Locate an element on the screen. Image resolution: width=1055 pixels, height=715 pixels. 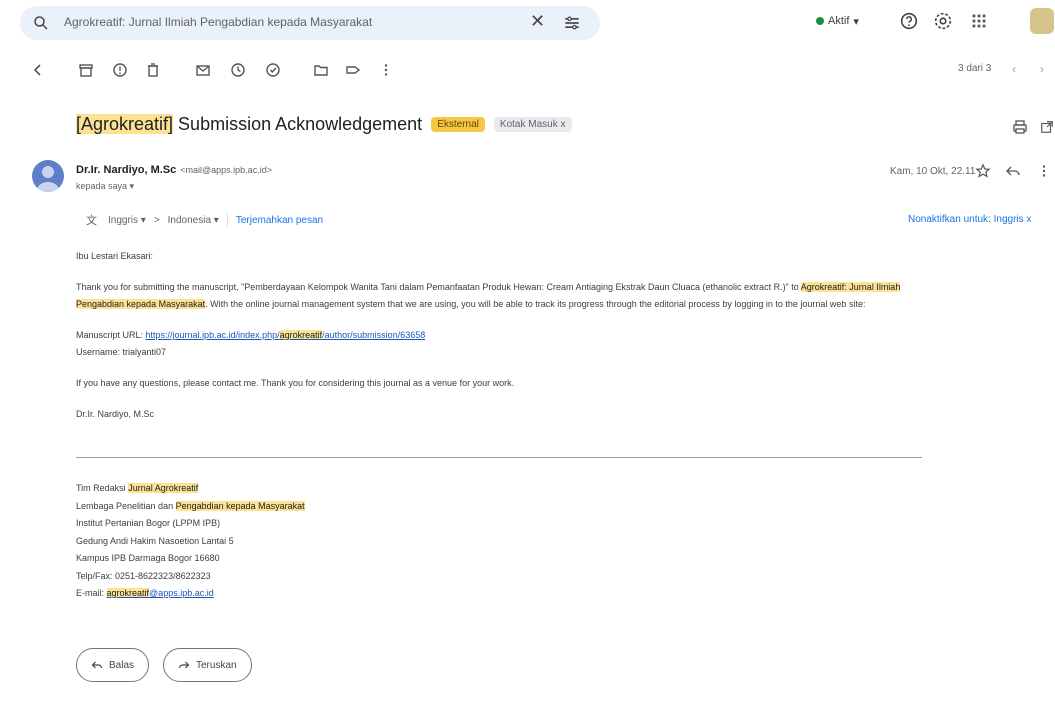
back-arrow-icon is located at coordinates (38, 70).